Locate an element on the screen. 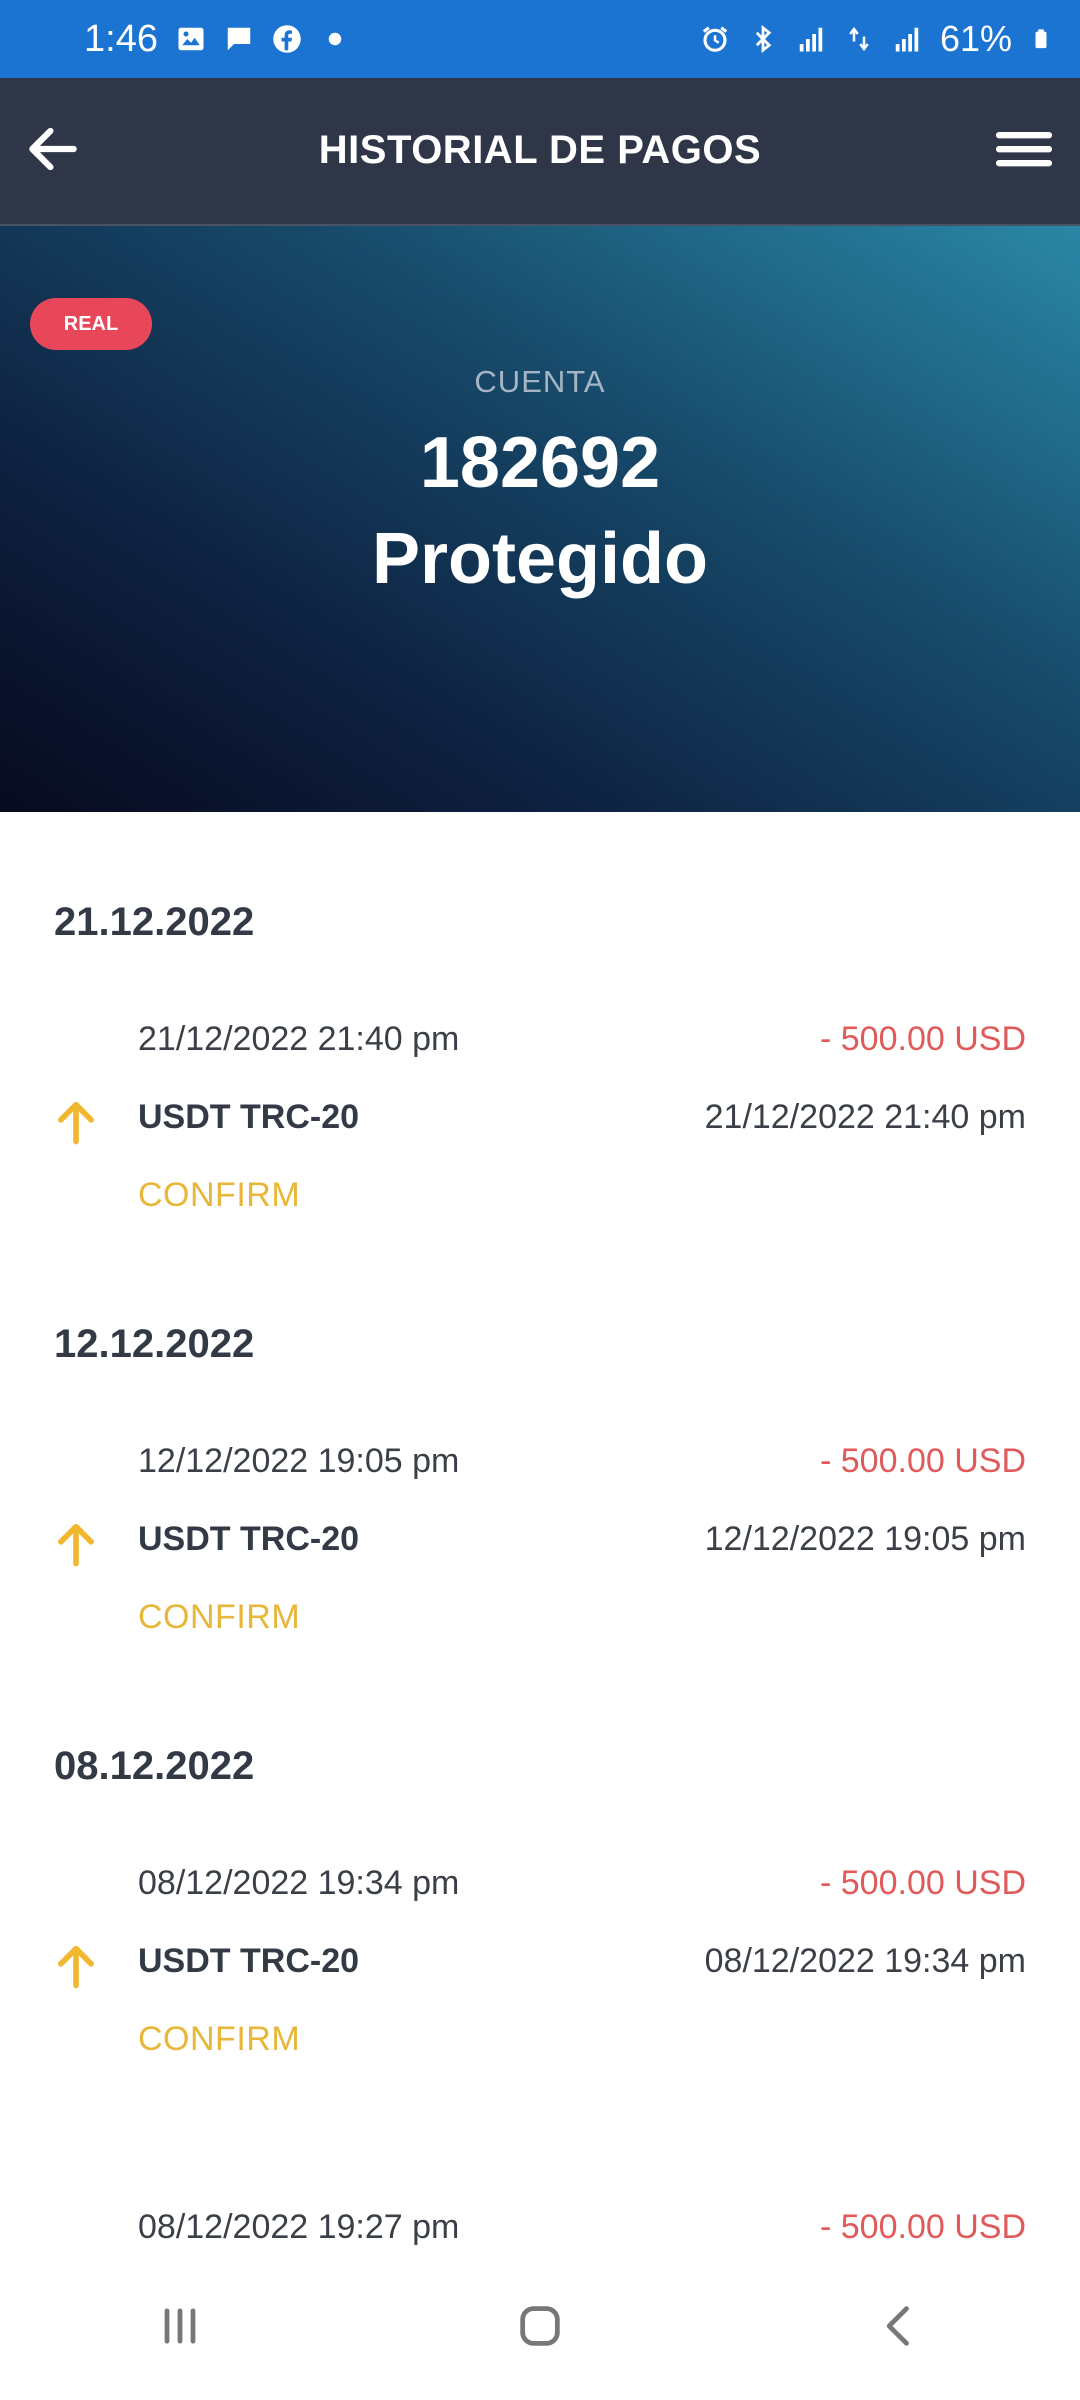 The image size is (1080, 2400). status-left: 1:46 is located at coordinates (217, 39).